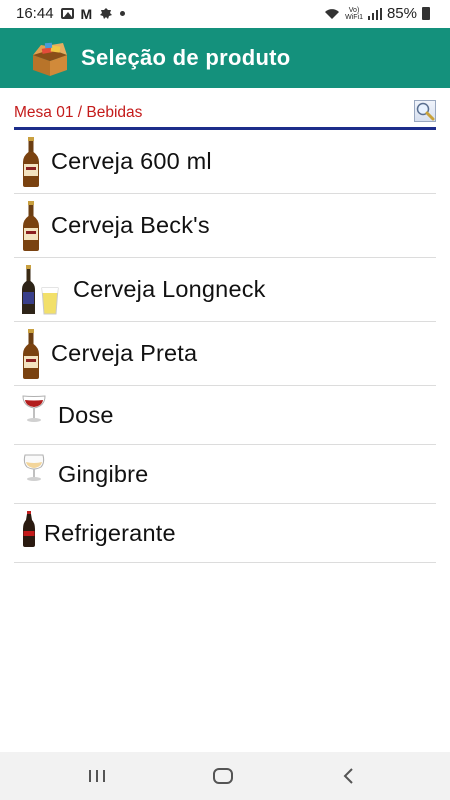  Describe the element at coordinates (225, 14) in the screenshot. I see `status-bar: 16:44 M Vo) WiFi1 85%` at that location.